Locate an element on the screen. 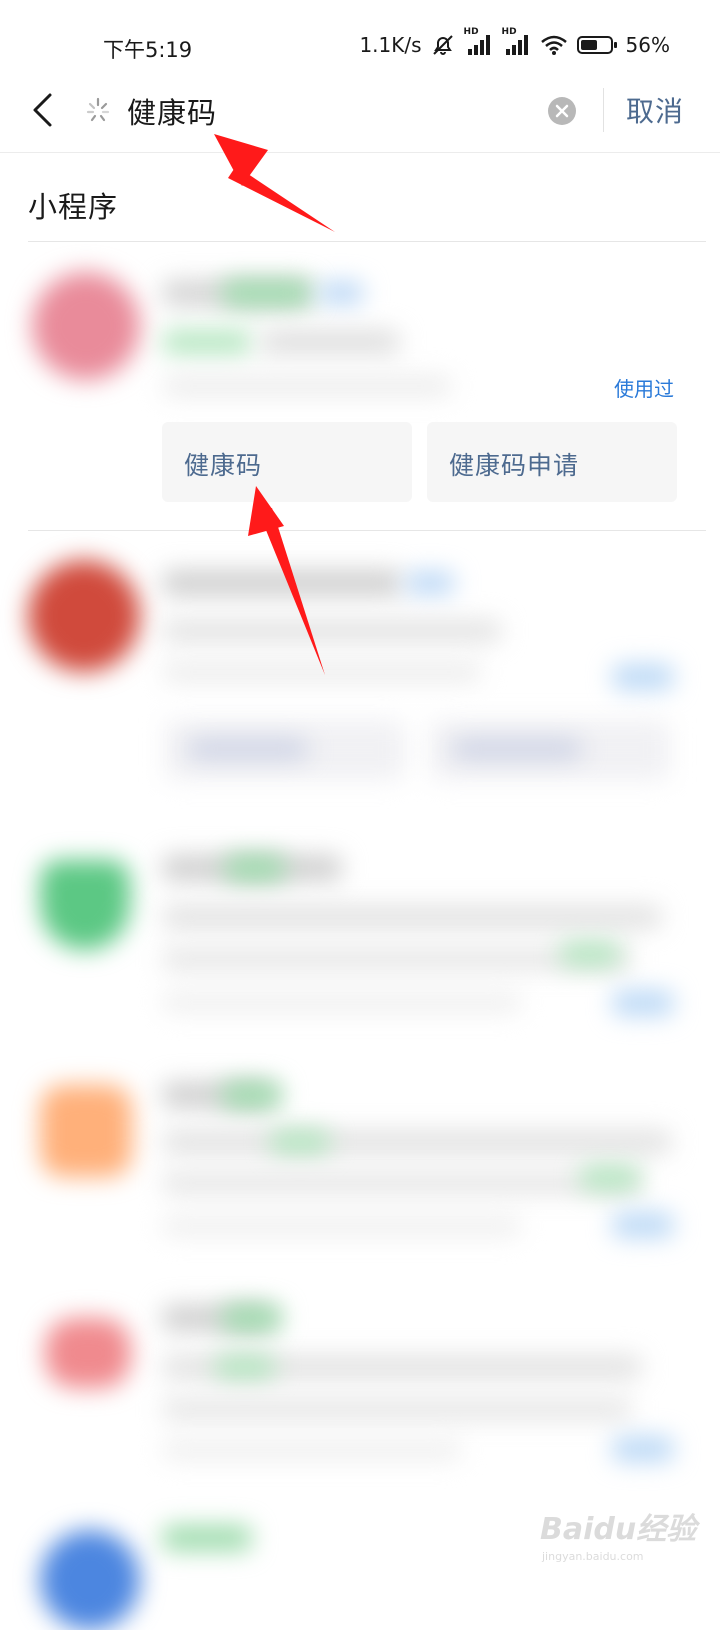 The height and width of the screenshot is (1630, 720). section-title: 小程序 is located at coordinates (73, 207).